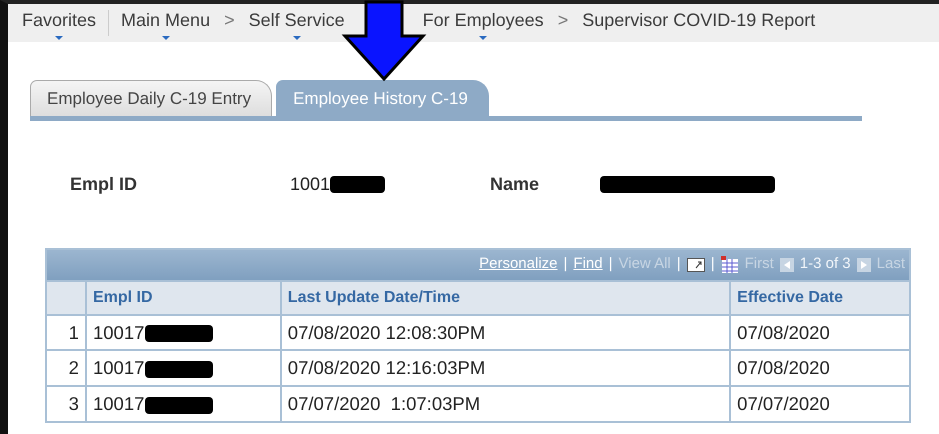 The image size is (939, 434). What do you see at coordinates (820, 404) in the screenshot?
I see `table-cell: 07/07/2020` at bounding box center [820, 404].